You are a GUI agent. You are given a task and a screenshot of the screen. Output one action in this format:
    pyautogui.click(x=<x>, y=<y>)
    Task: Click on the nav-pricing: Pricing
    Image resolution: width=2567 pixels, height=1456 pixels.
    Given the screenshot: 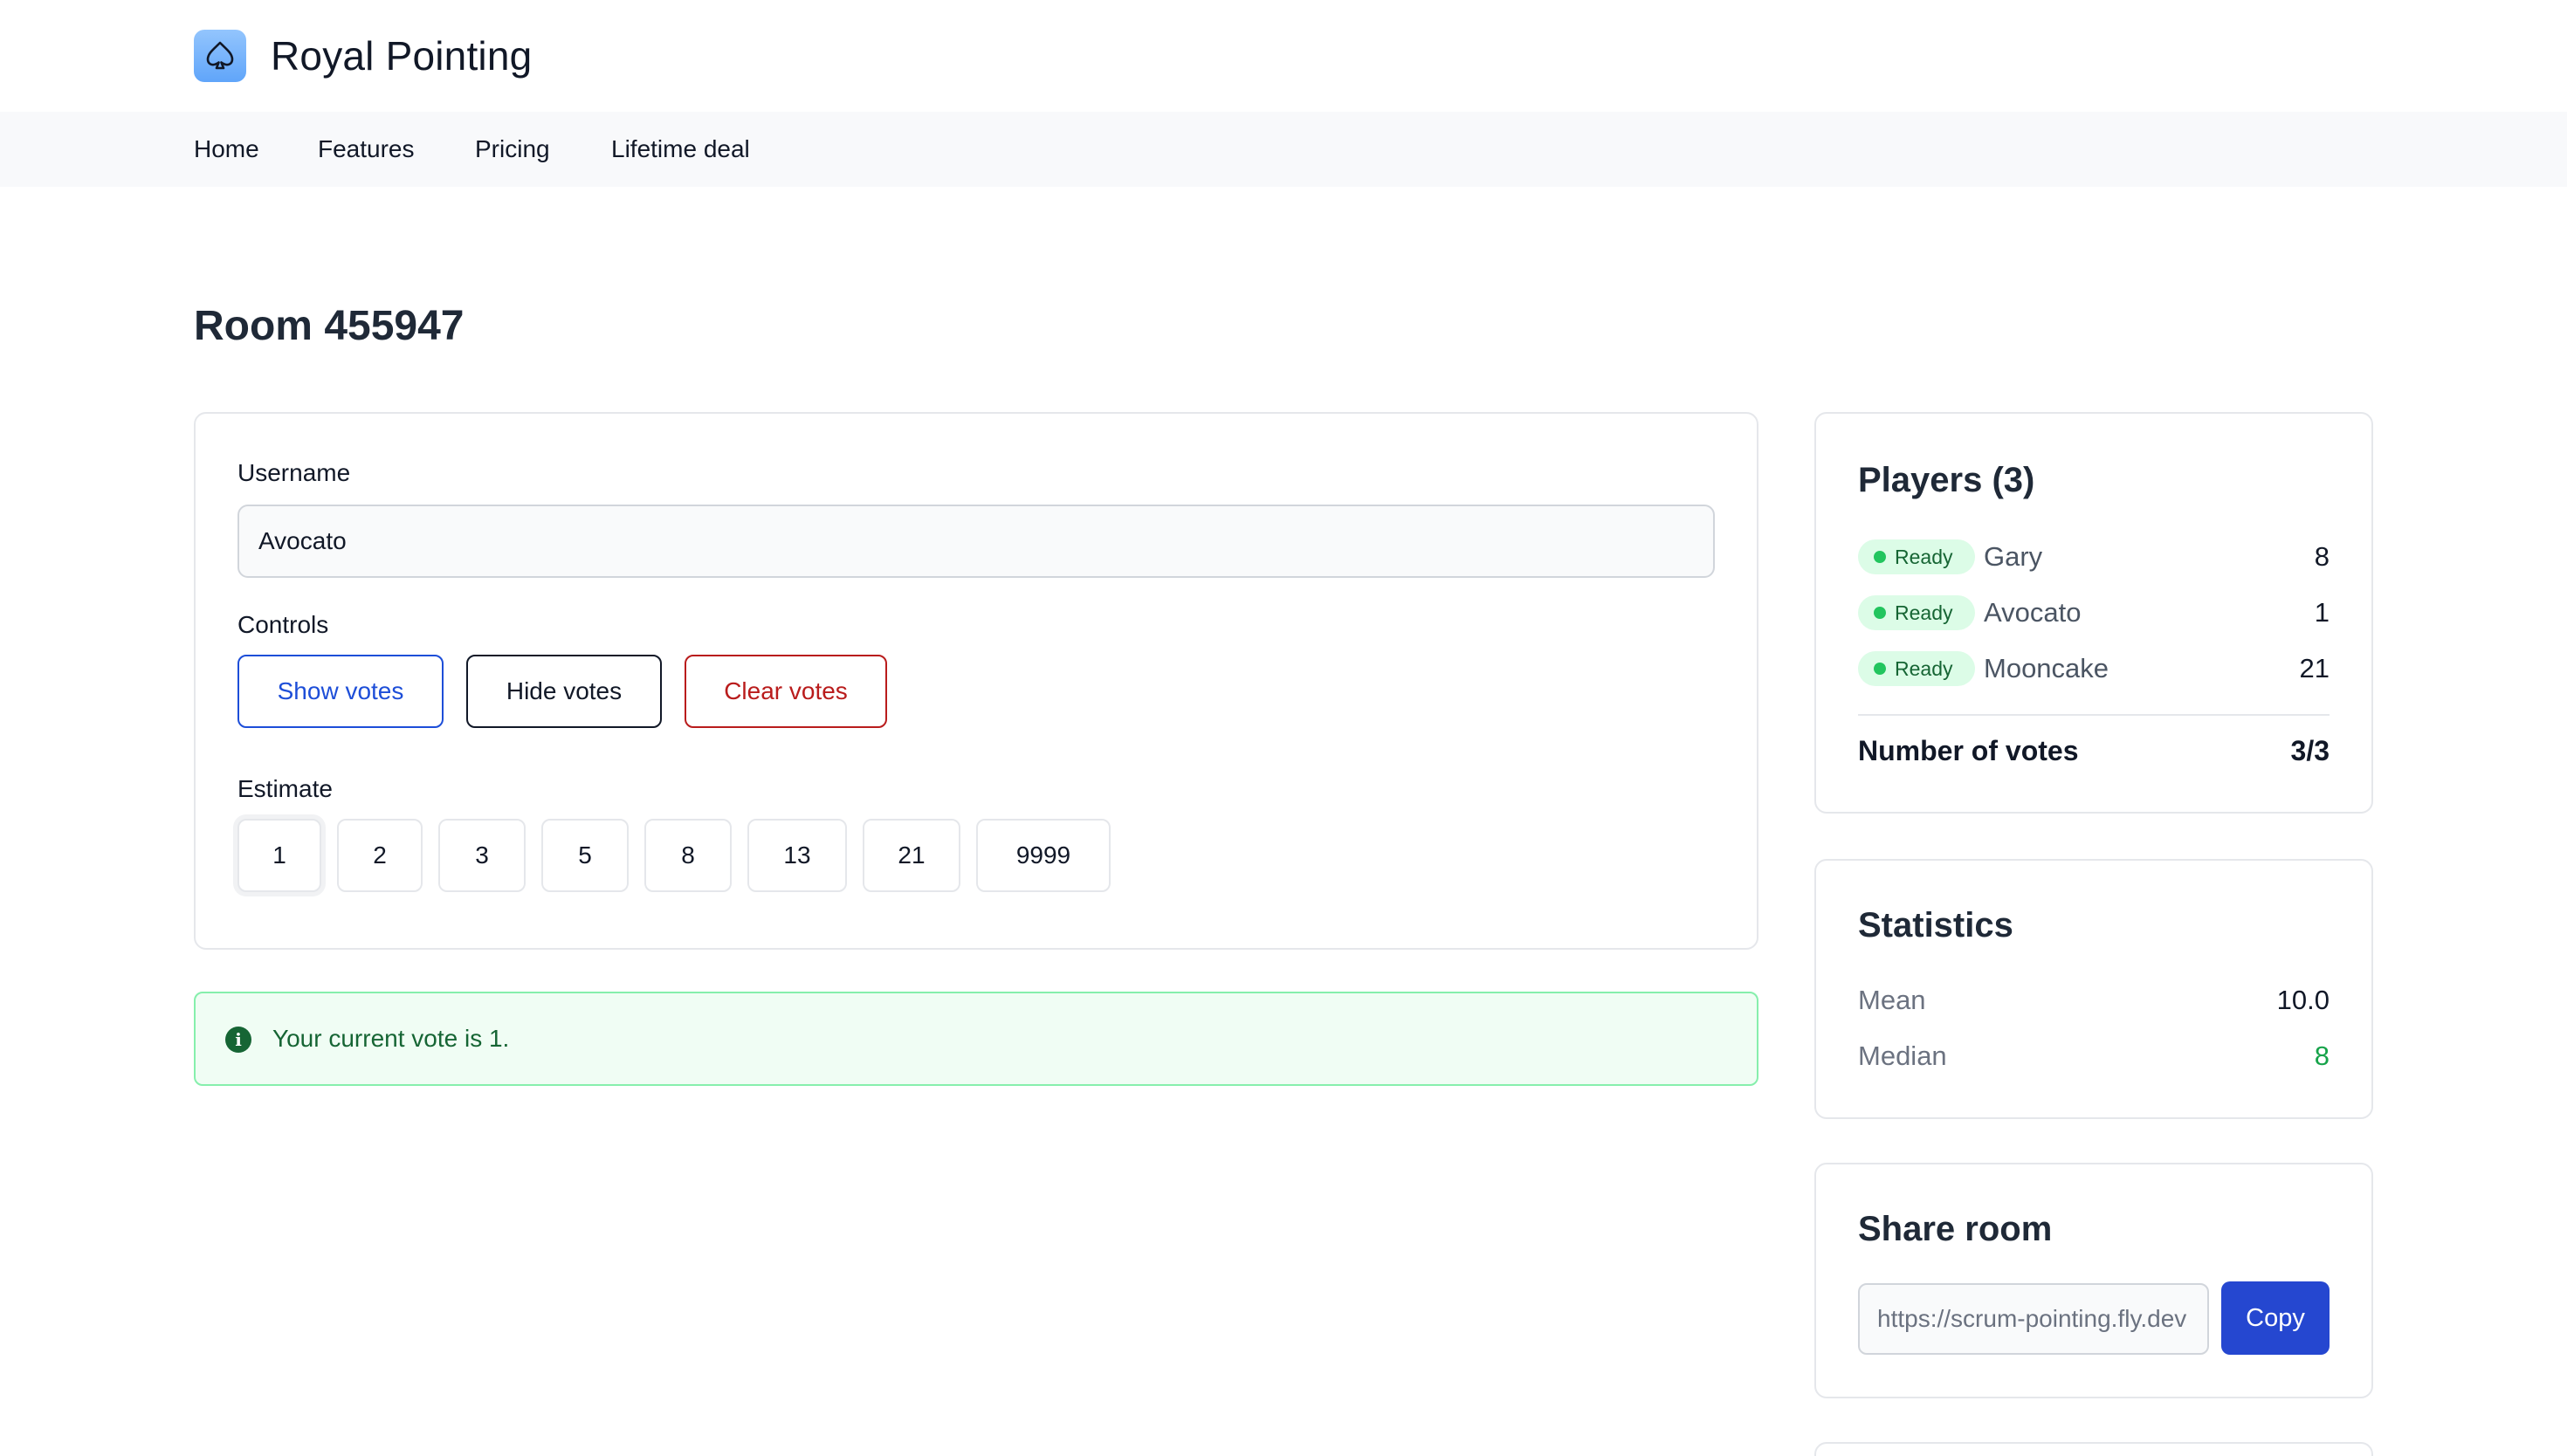 What is the action you would take?
    pyautogui.click(x=512, y=149)
    